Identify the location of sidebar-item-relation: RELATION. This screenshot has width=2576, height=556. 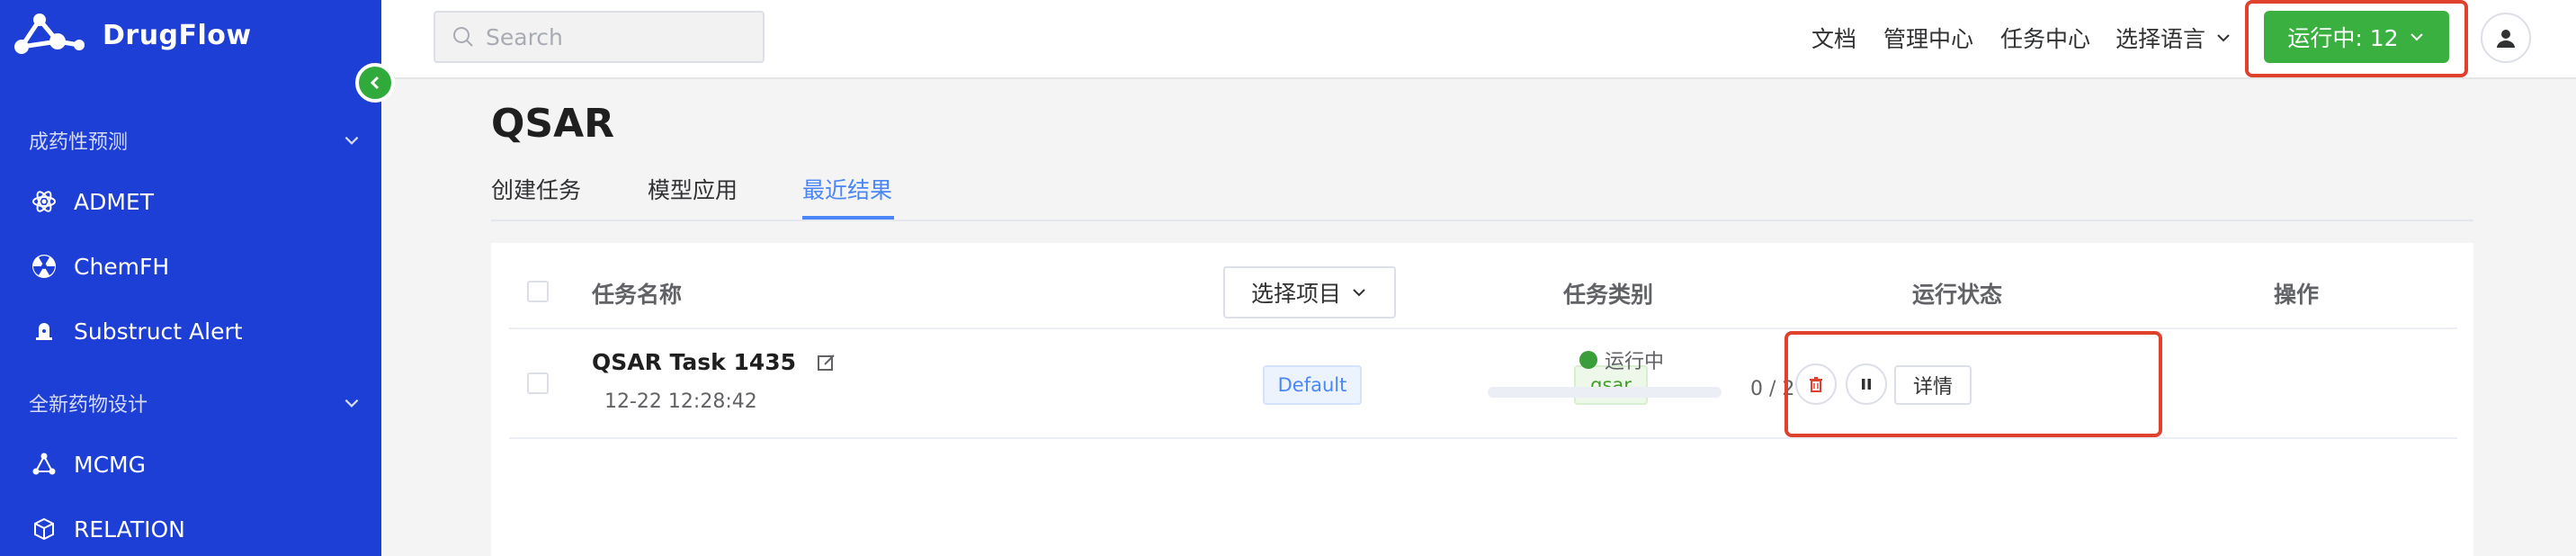
(195, 529).